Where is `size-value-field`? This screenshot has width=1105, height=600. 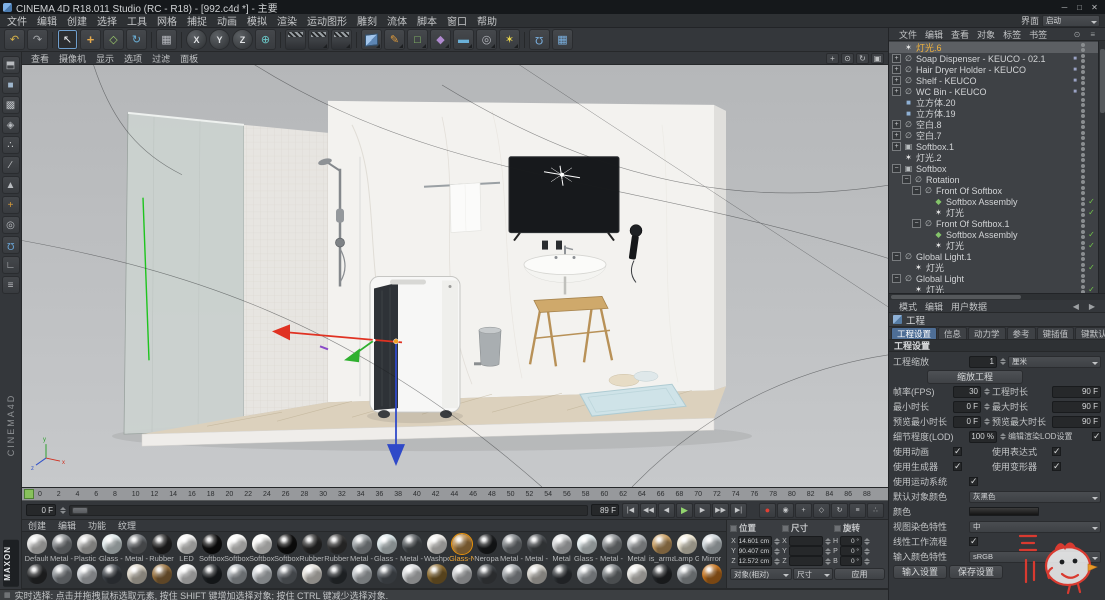 size-value-field is located at coordinates (806, 541).